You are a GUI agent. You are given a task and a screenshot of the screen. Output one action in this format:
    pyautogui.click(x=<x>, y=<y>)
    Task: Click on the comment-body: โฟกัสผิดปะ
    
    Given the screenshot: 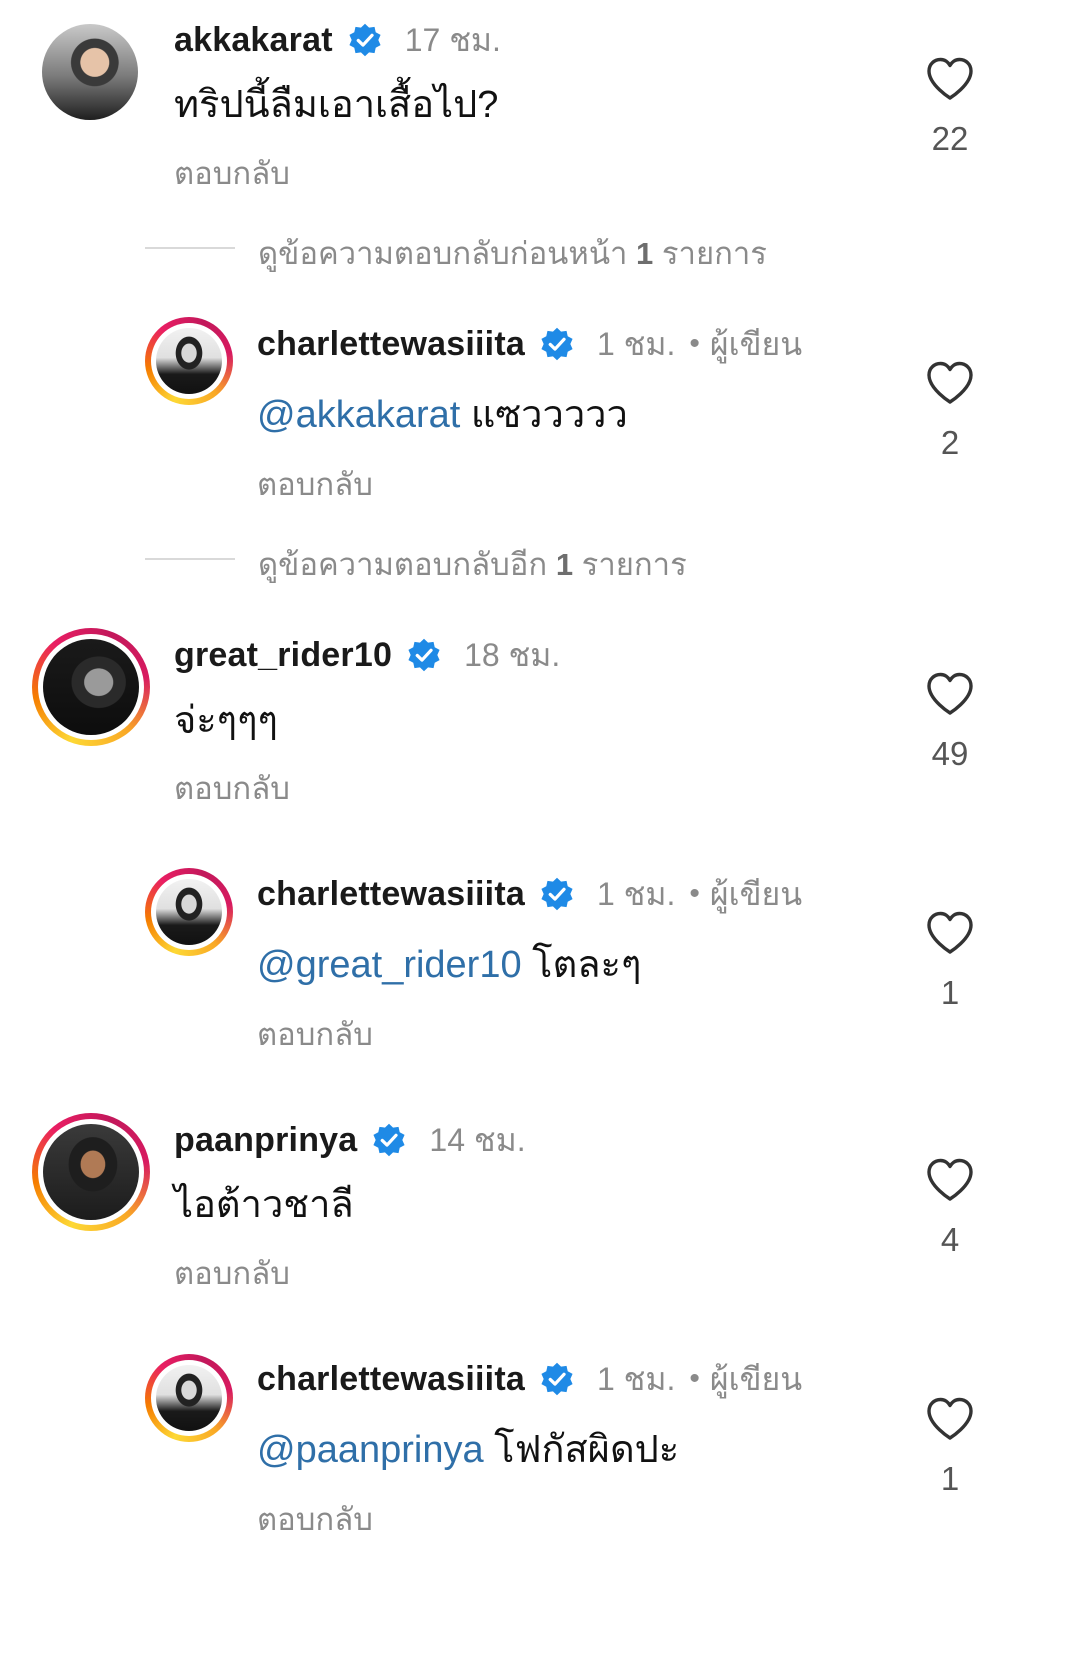 What is the action you would take?
    pyautogui.click(x=581, y=1450)
    